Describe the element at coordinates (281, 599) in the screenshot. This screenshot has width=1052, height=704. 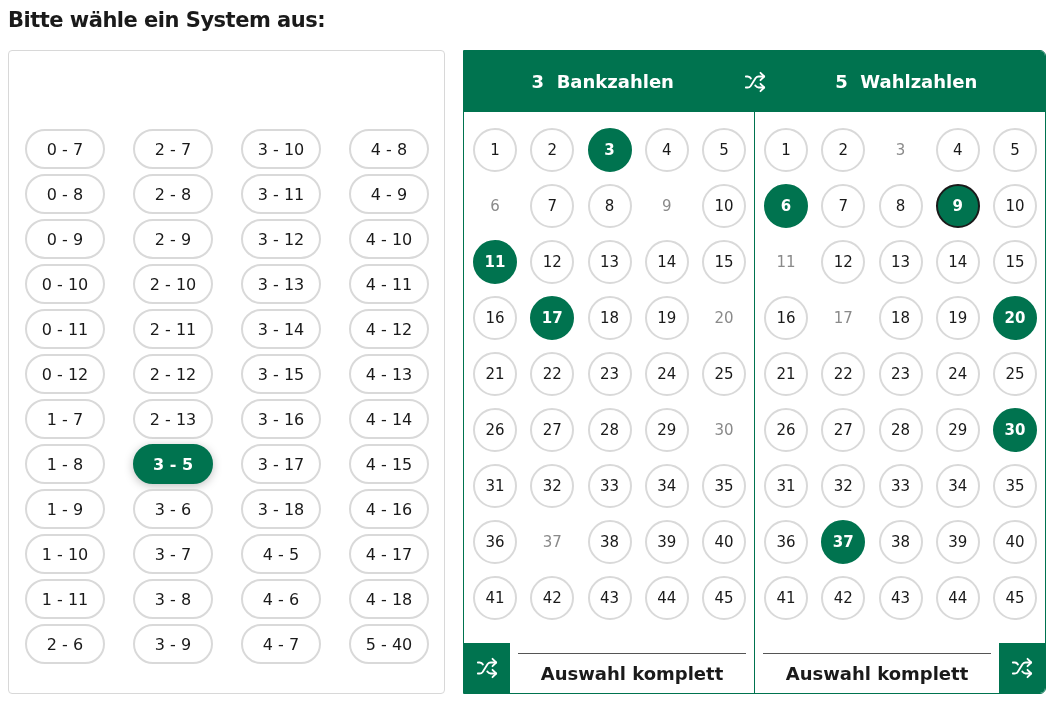
I see `system-option: 4 - 6` at that location.